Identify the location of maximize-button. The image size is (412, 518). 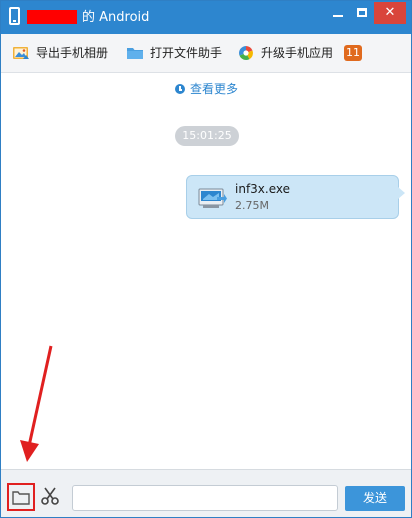
(362, 13).